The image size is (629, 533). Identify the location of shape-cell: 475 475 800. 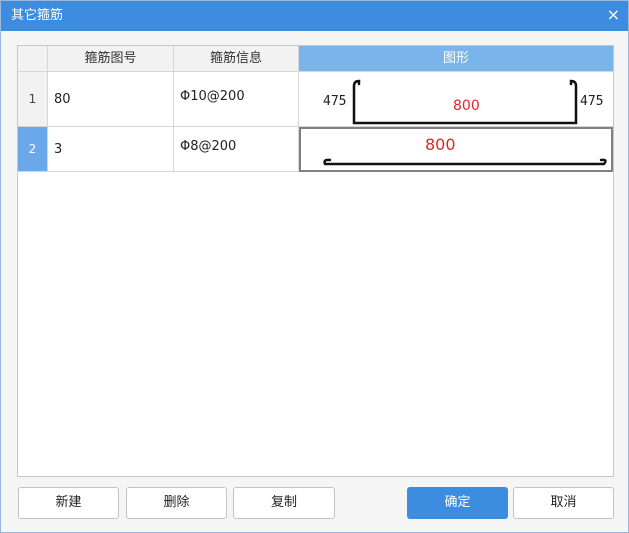
(456, 99).